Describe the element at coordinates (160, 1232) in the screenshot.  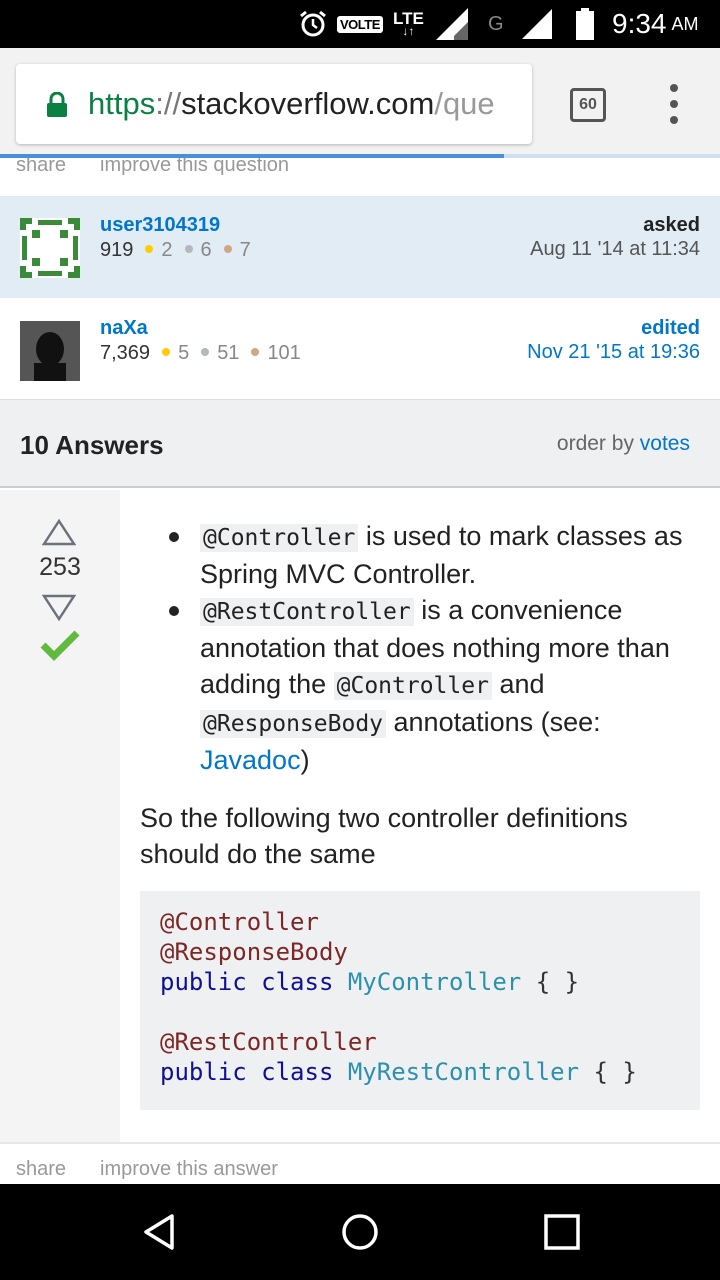
I see `back-icon` at that location.